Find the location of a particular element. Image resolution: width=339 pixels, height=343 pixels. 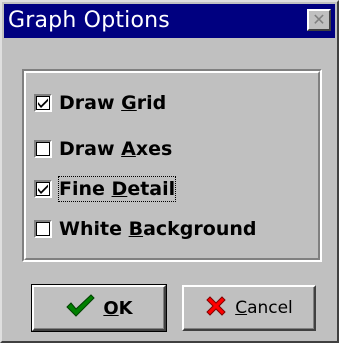

white-background-checkbox: White Background is located at coordinates (145, 229).